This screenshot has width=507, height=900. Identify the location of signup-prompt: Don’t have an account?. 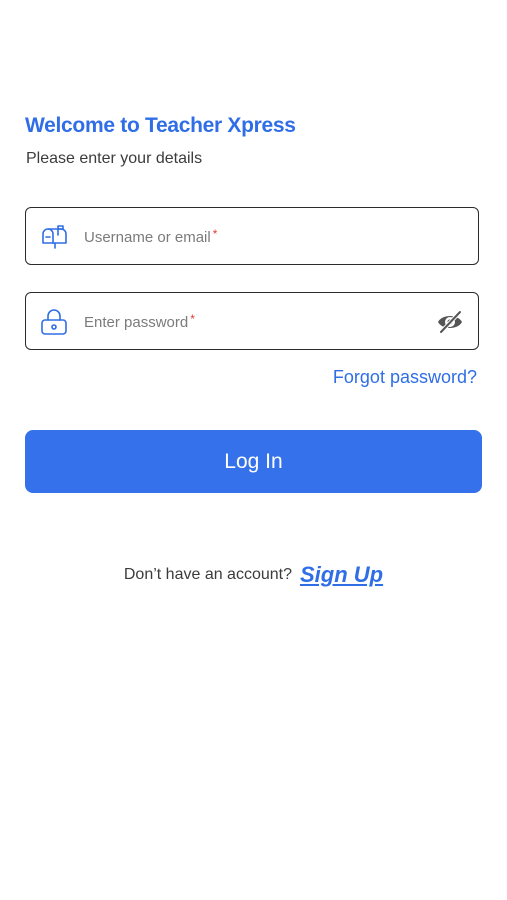
(207, 574).